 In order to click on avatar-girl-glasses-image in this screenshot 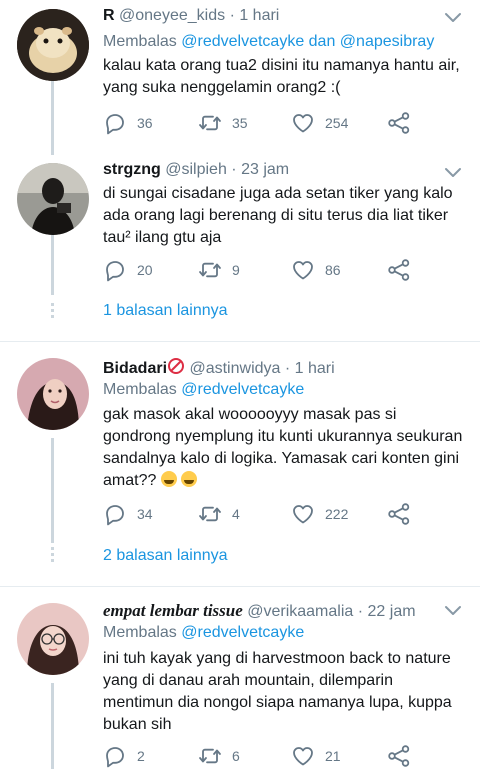, I will do `click(53, 639)`.